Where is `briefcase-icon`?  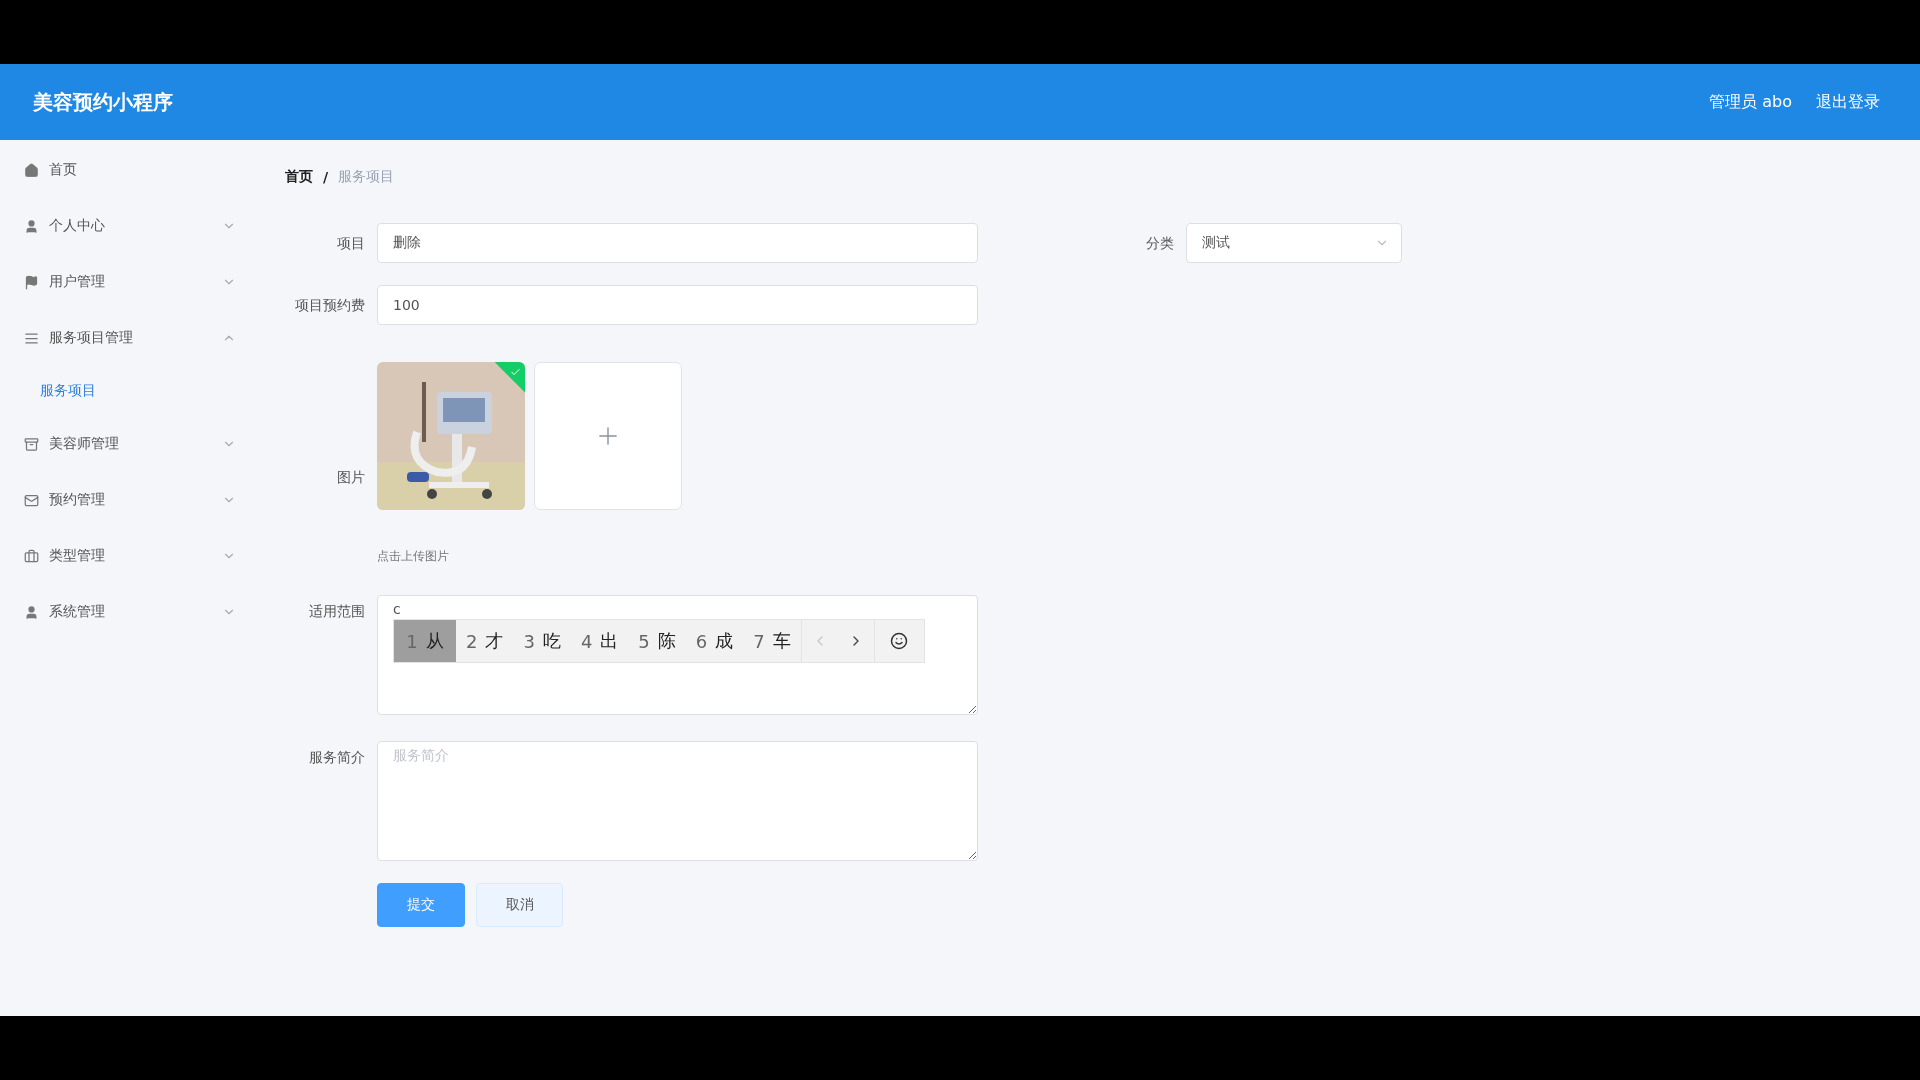 briefcase-icon is located at coordinates (31, 556).